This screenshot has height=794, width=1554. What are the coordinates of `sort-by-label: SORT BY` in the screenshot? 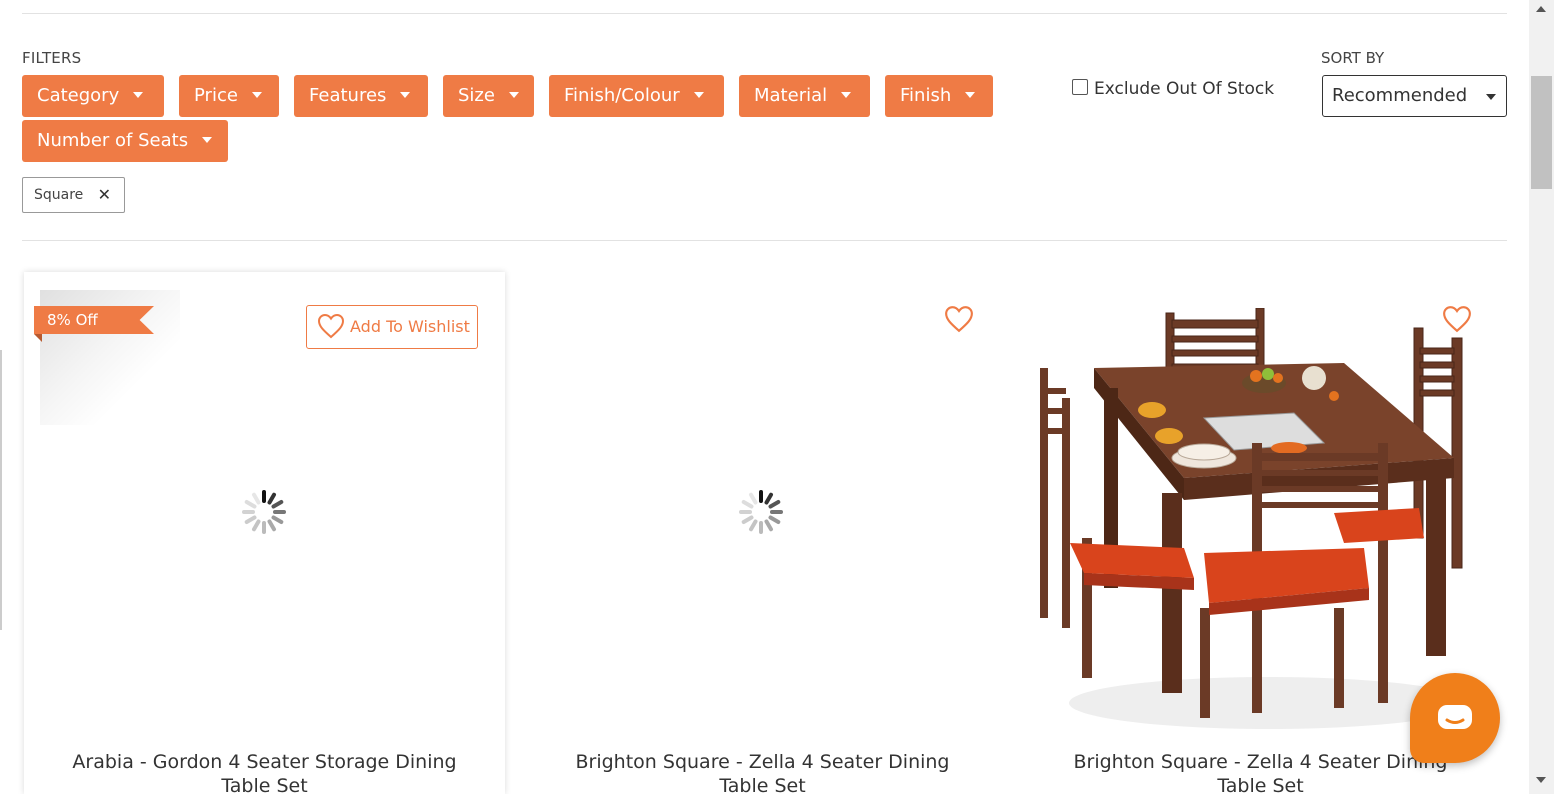 It's located at (1353, 58).